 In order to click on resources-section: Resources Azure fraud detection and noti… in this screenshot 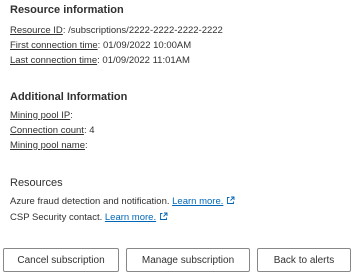, I will do `click(122, 201)`.